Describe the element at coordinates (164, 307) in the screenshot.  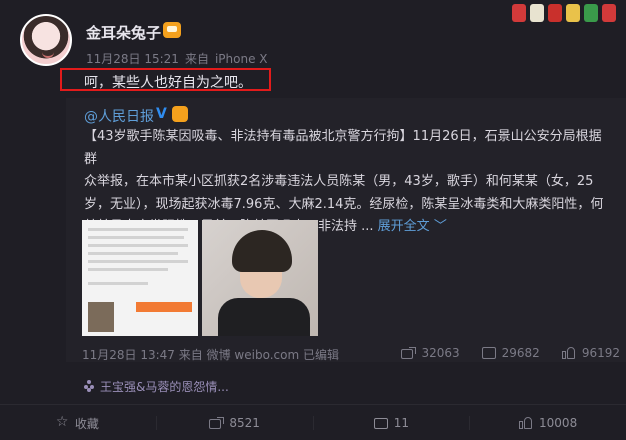
I see `red-banner` at that location.